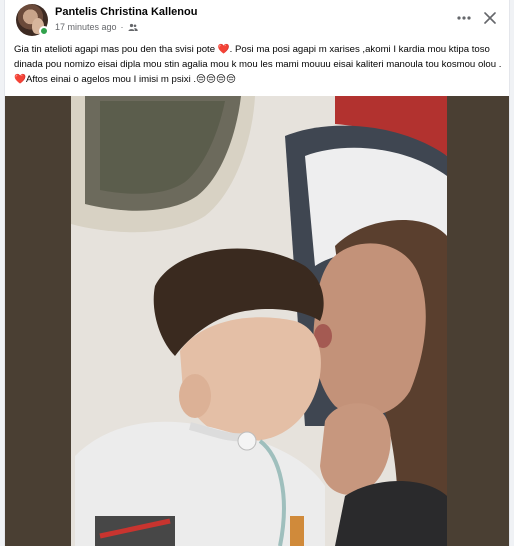 Image resolution: width=514 pixels, height=546 pixels. I want to click on more-options-button, so click(464, 18).